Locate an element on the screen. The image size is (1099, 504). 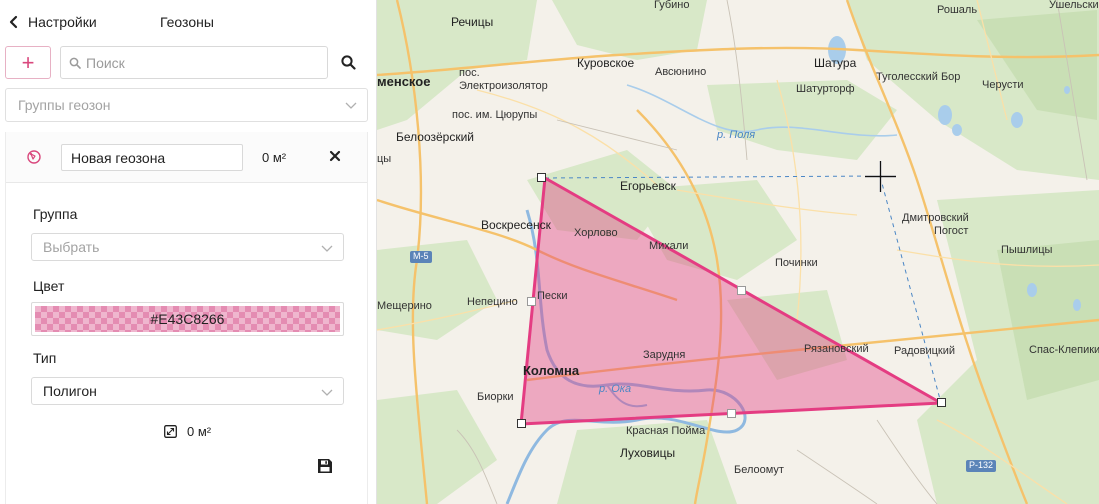
place-peski: Пески is located at coordinates (552, 296).